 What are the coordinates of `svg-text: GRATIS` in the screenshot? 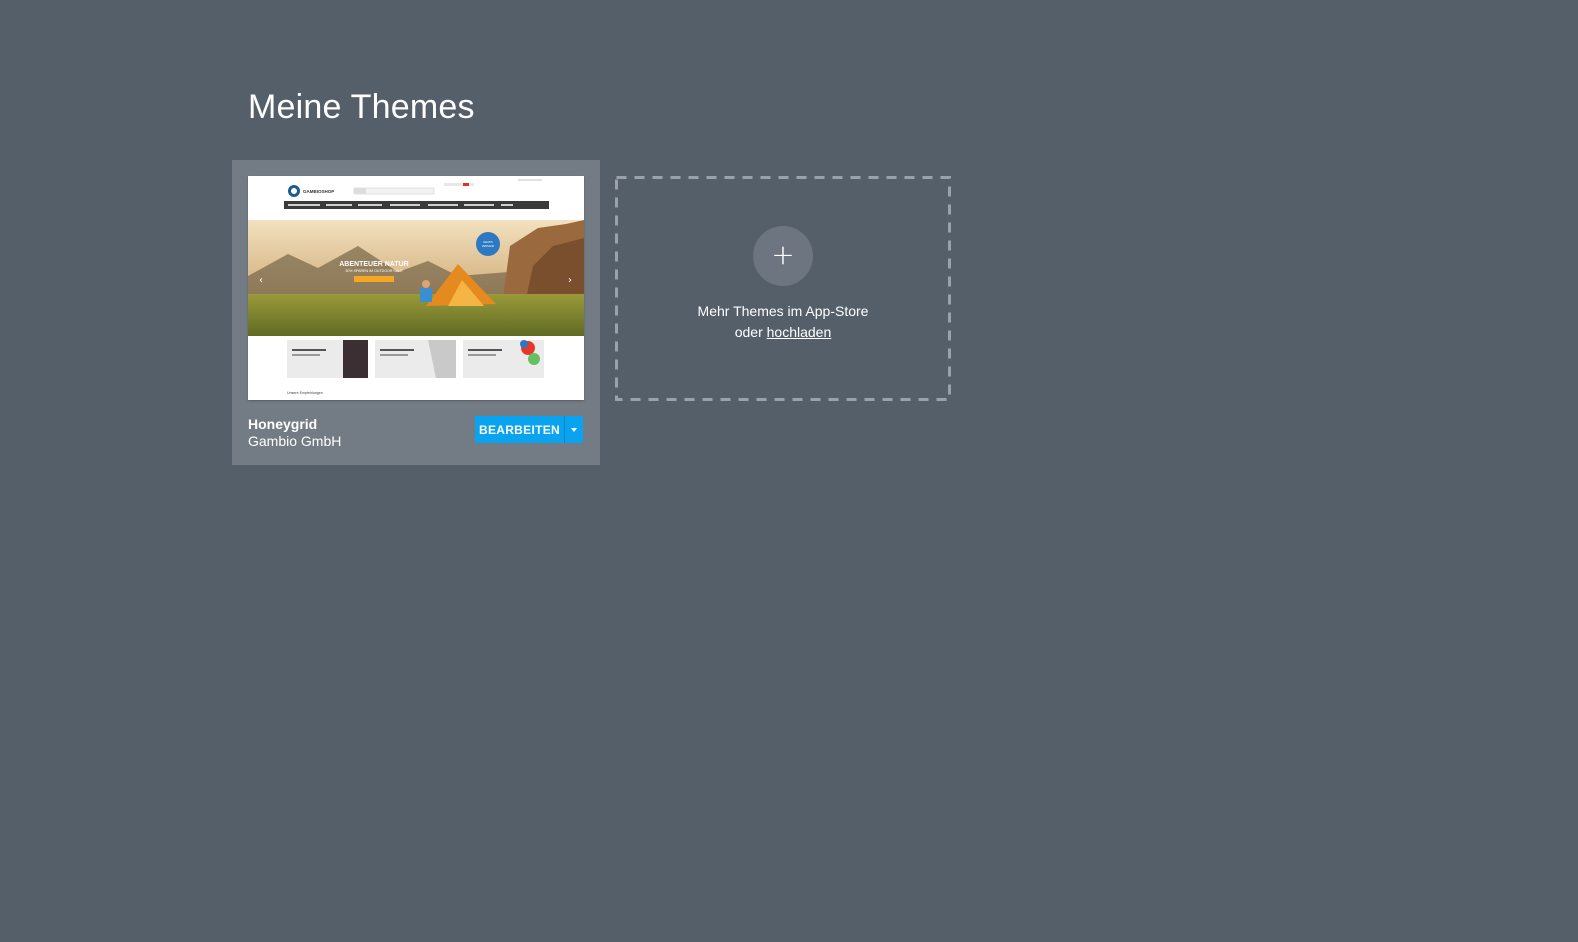 It's located at (488, 242).